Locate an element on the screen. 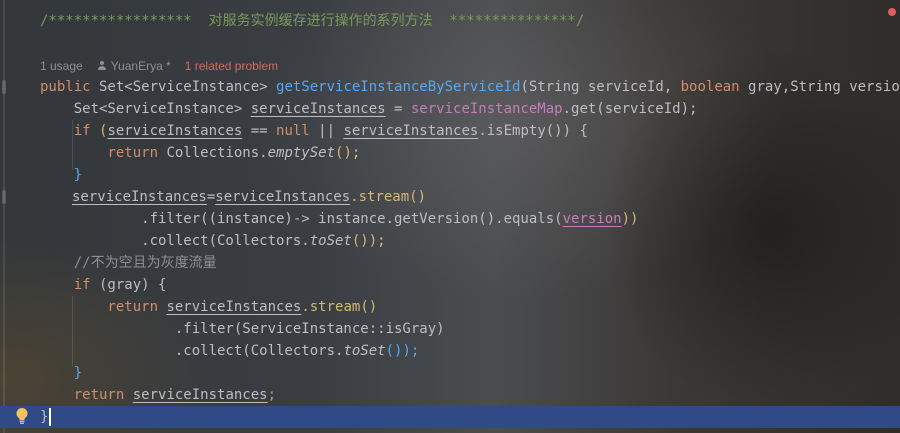 This screenshot has width=900, height=433. keyword: boolean is located at coordinates (710, 87).